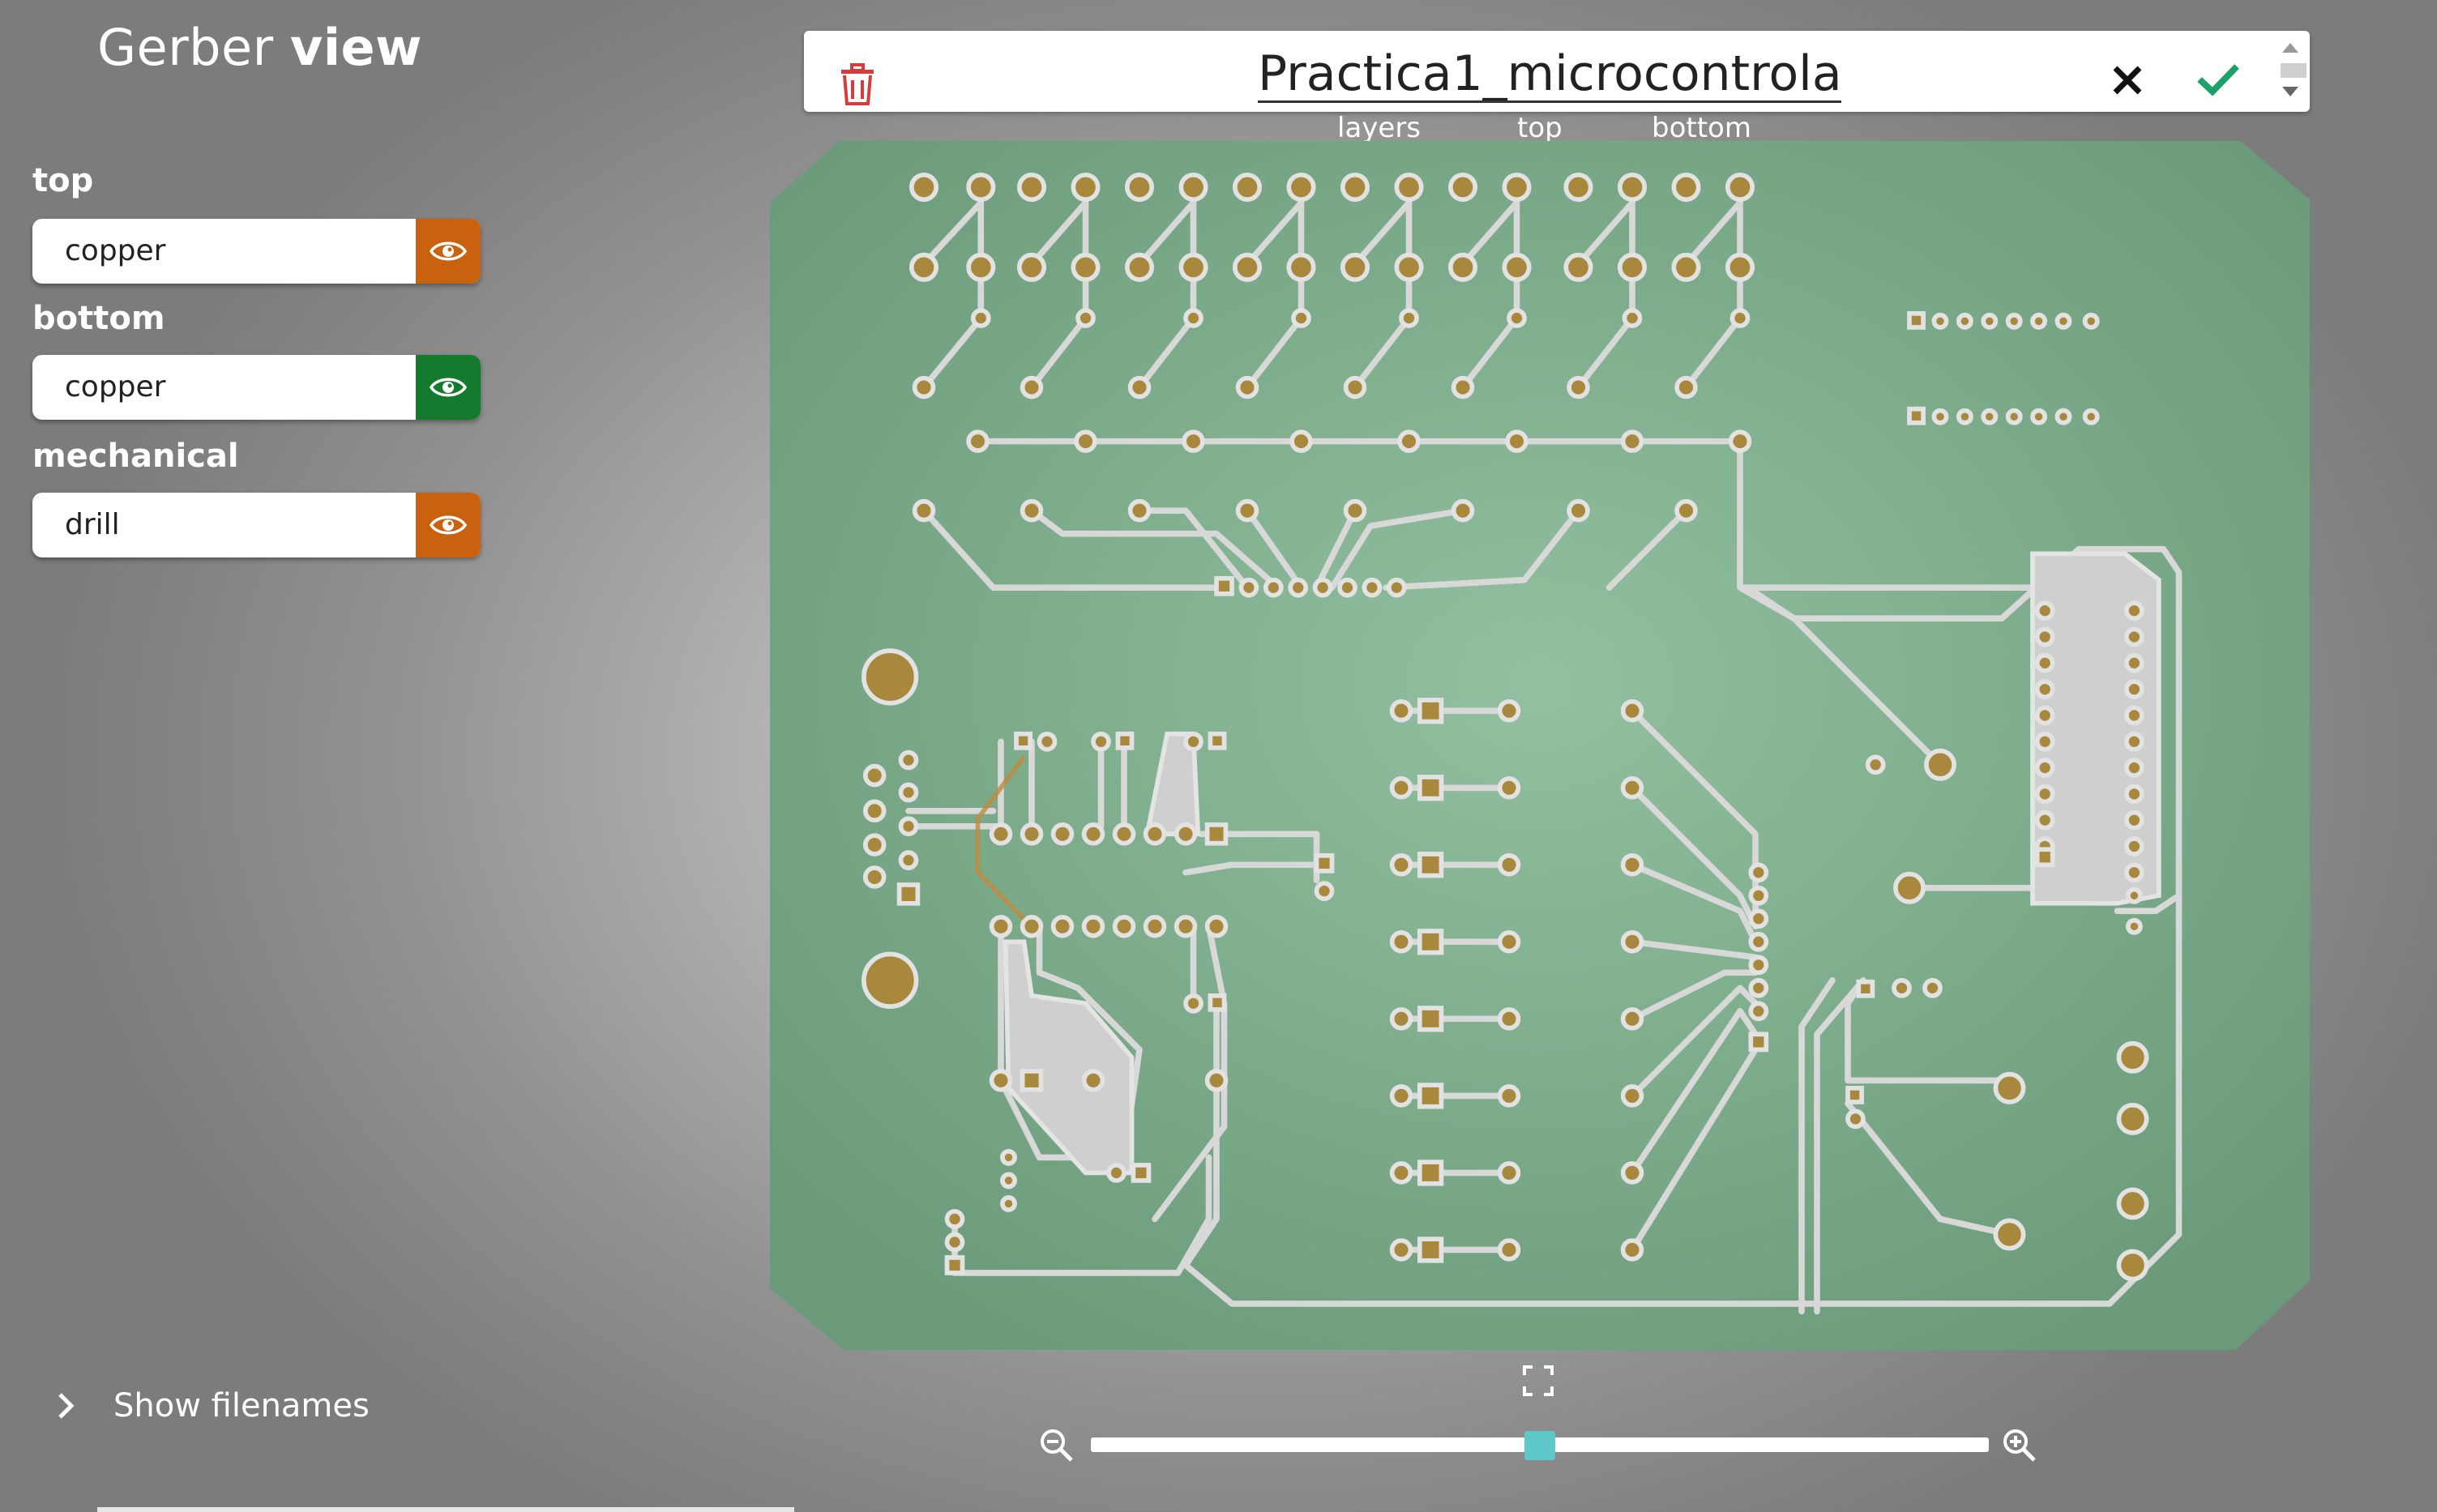  What do you see at coordinates (63, 180) in the screenshot?
I see `layer-group-label-top: top` at bounding box center [63, 180].